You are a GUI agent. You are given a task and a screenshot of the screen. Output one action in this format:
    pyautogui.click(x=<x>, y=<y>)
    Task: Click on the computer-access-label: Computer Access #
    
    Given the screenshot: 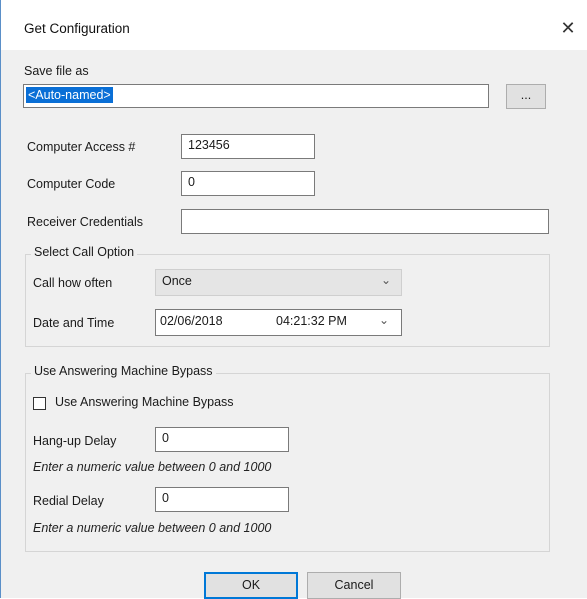 What is the action you would take?
    pyautogui.click(x=81, y=147)
    